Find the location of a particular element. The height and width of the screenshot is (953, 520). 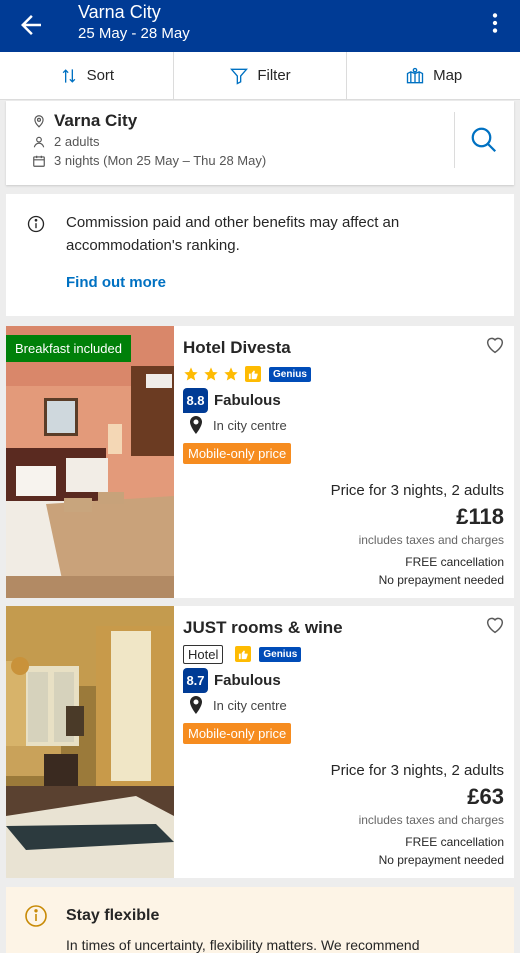

breakfast-included-badge: Breakfast included is located at coordinates (68, 348).